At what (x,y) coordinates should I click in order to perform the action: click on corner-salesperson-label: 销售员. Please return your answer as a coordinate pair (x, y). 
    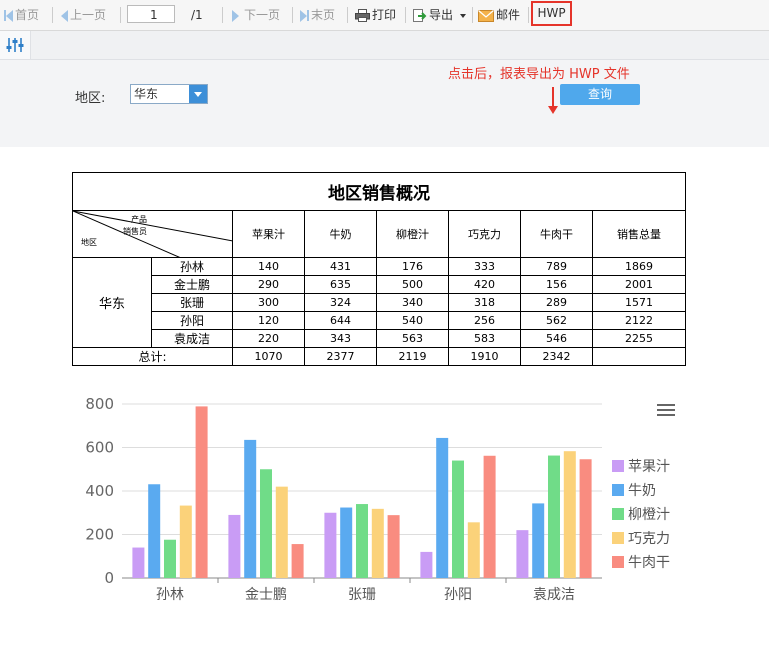
    Looking at the image, I should click on (135, 231).